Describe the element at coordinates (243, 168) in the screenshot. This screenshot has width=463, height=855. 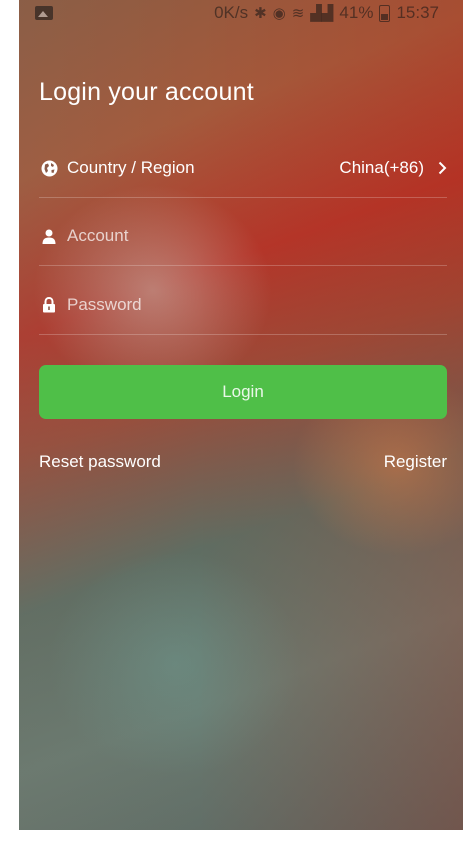
I see `country-region-selector: Country / Region China(+86)` at that location.